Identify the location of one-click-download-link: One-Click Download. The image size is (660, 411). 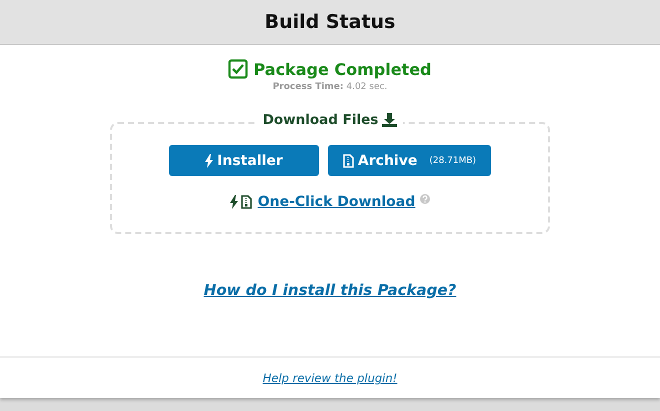
(337, 202).